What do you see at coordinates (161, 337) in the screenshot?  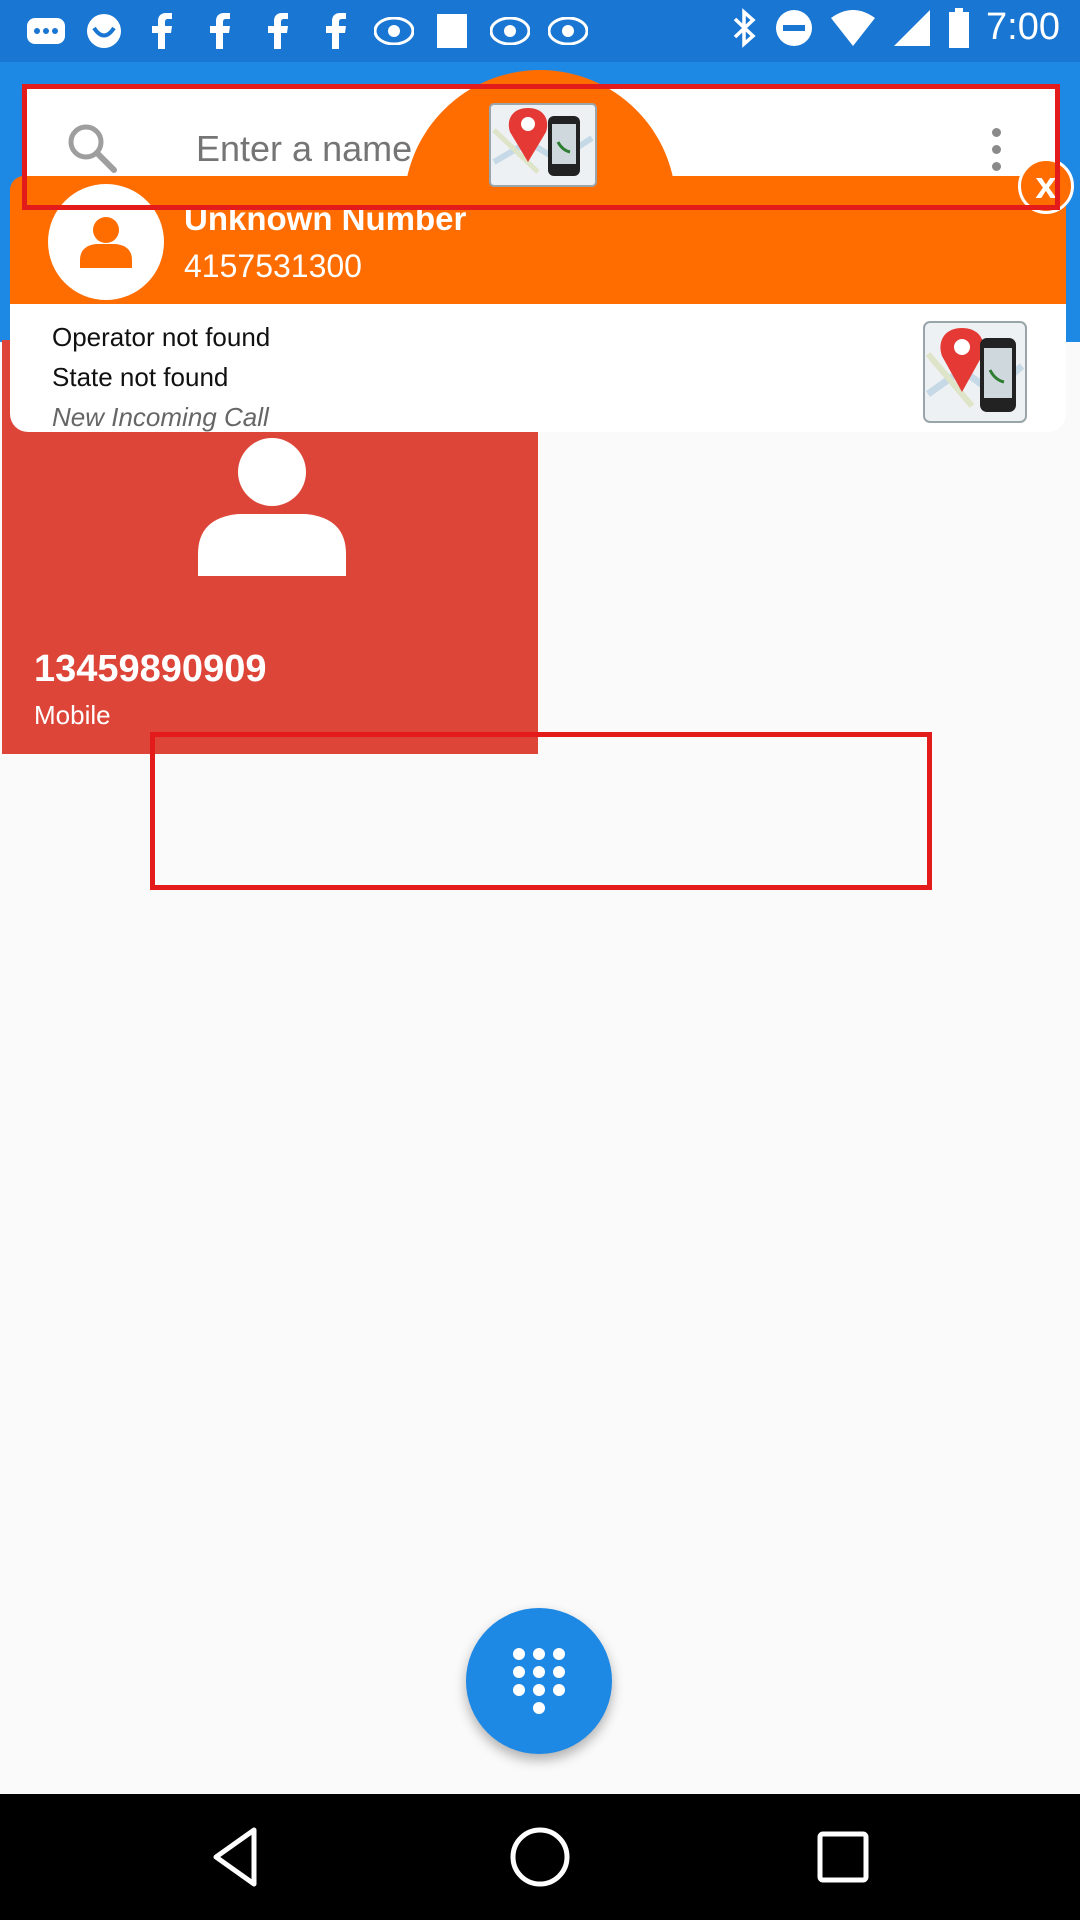 I see `operator-text: Operator not found` at bounding box center [161, 337].